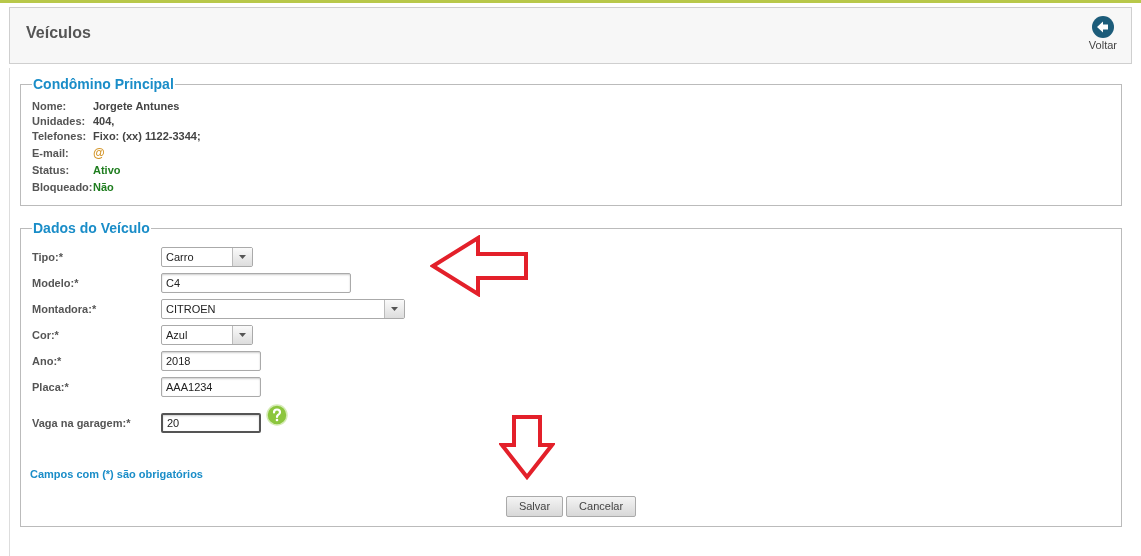 This screenshot has height=556, width=1141. I want to click on field-label: Tipo:*, so click(48, 257).